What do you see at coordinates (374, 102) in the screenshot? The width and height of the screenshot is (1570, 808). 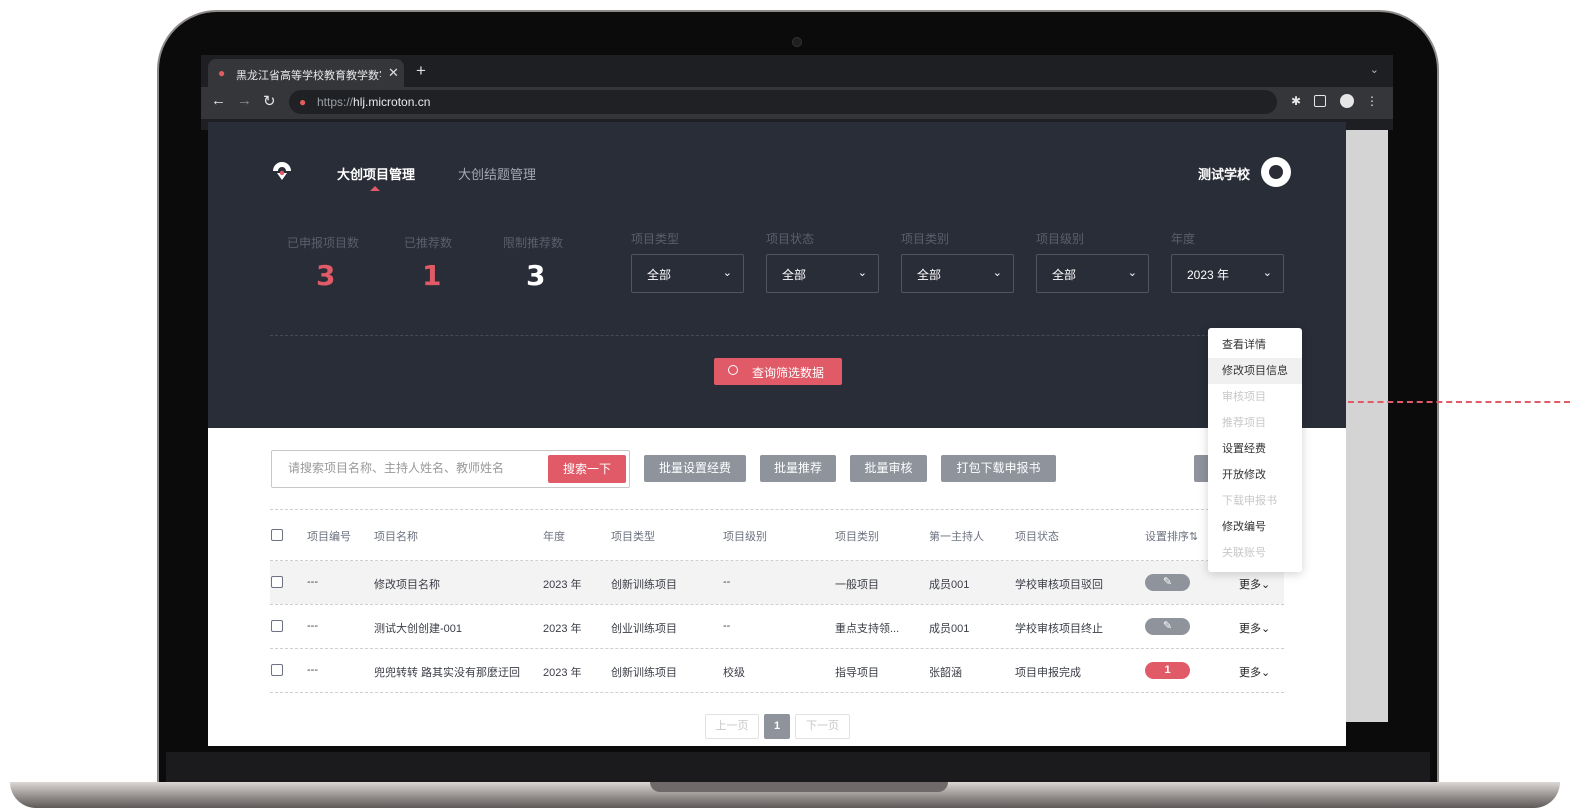 I see `url-text: https://hlj.microton.cn` at bounding box center [374, 102].